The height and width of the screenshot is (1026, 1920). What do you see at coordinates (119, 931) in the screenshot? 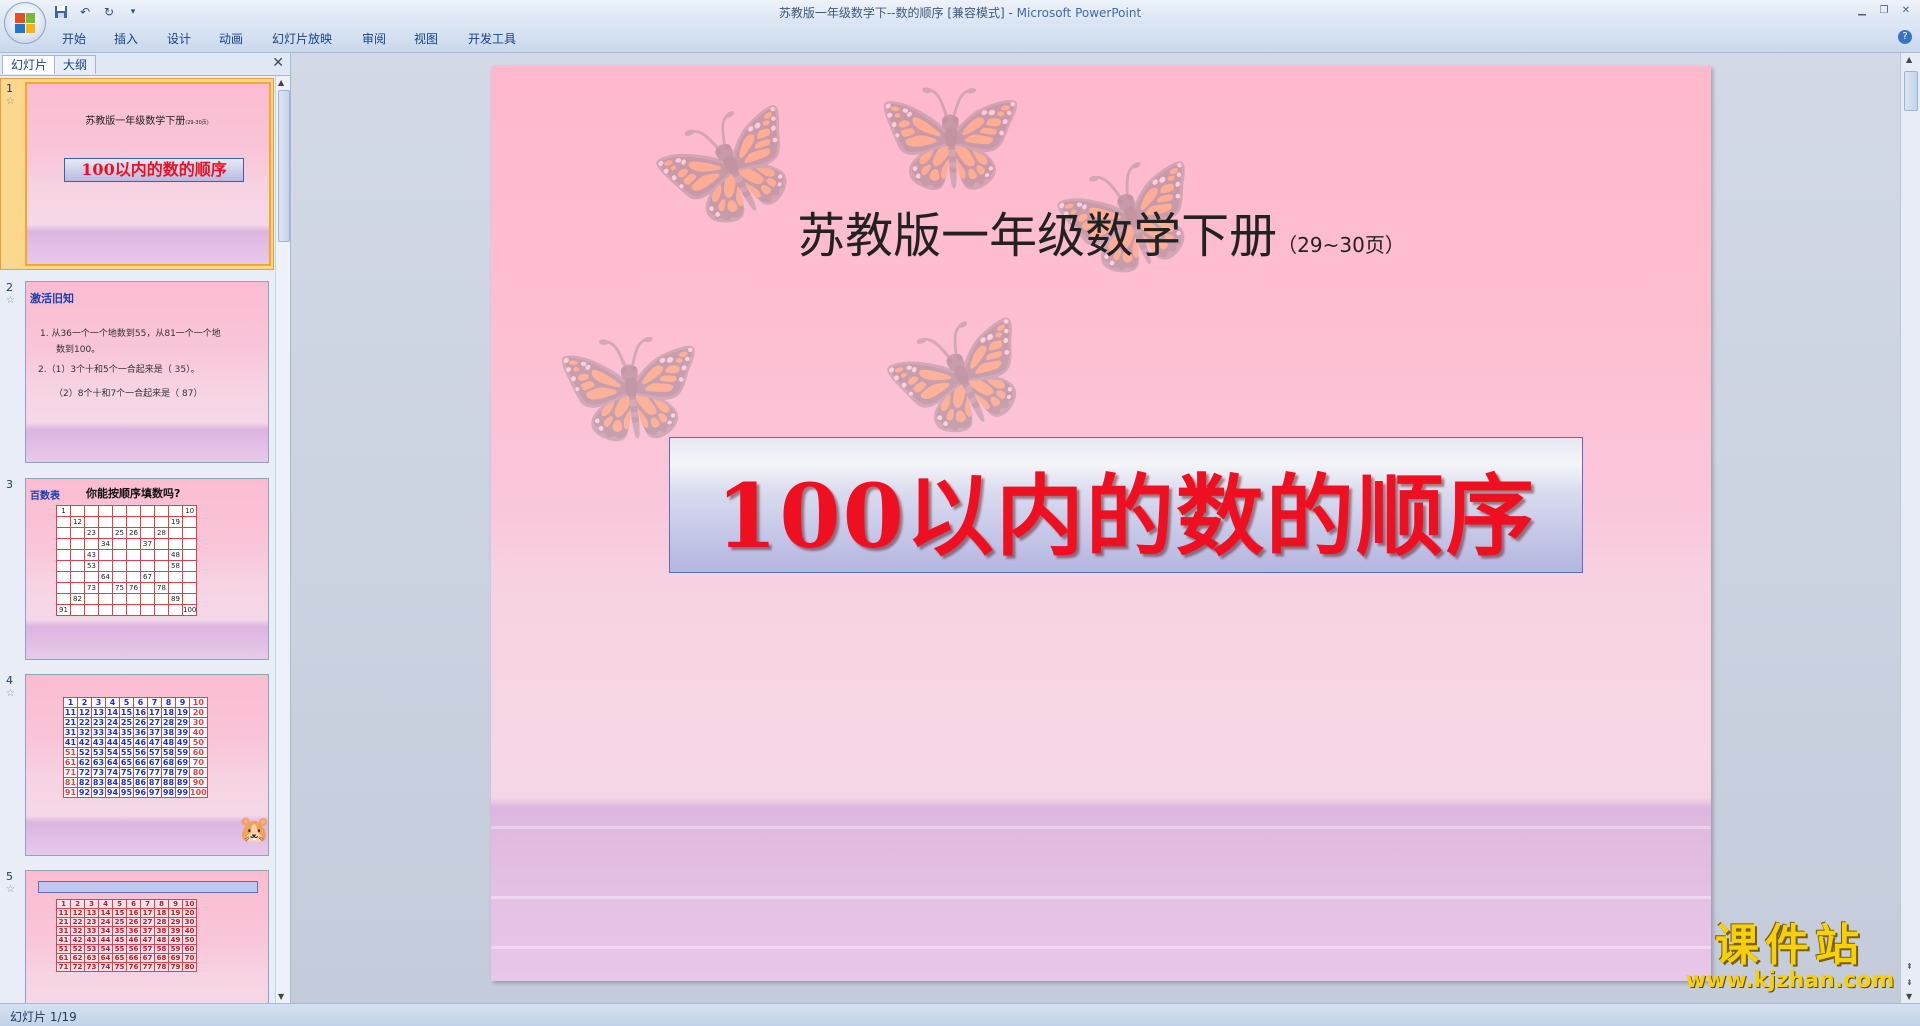
I see `chart-cell: 35` at bounding box center [119, 931].